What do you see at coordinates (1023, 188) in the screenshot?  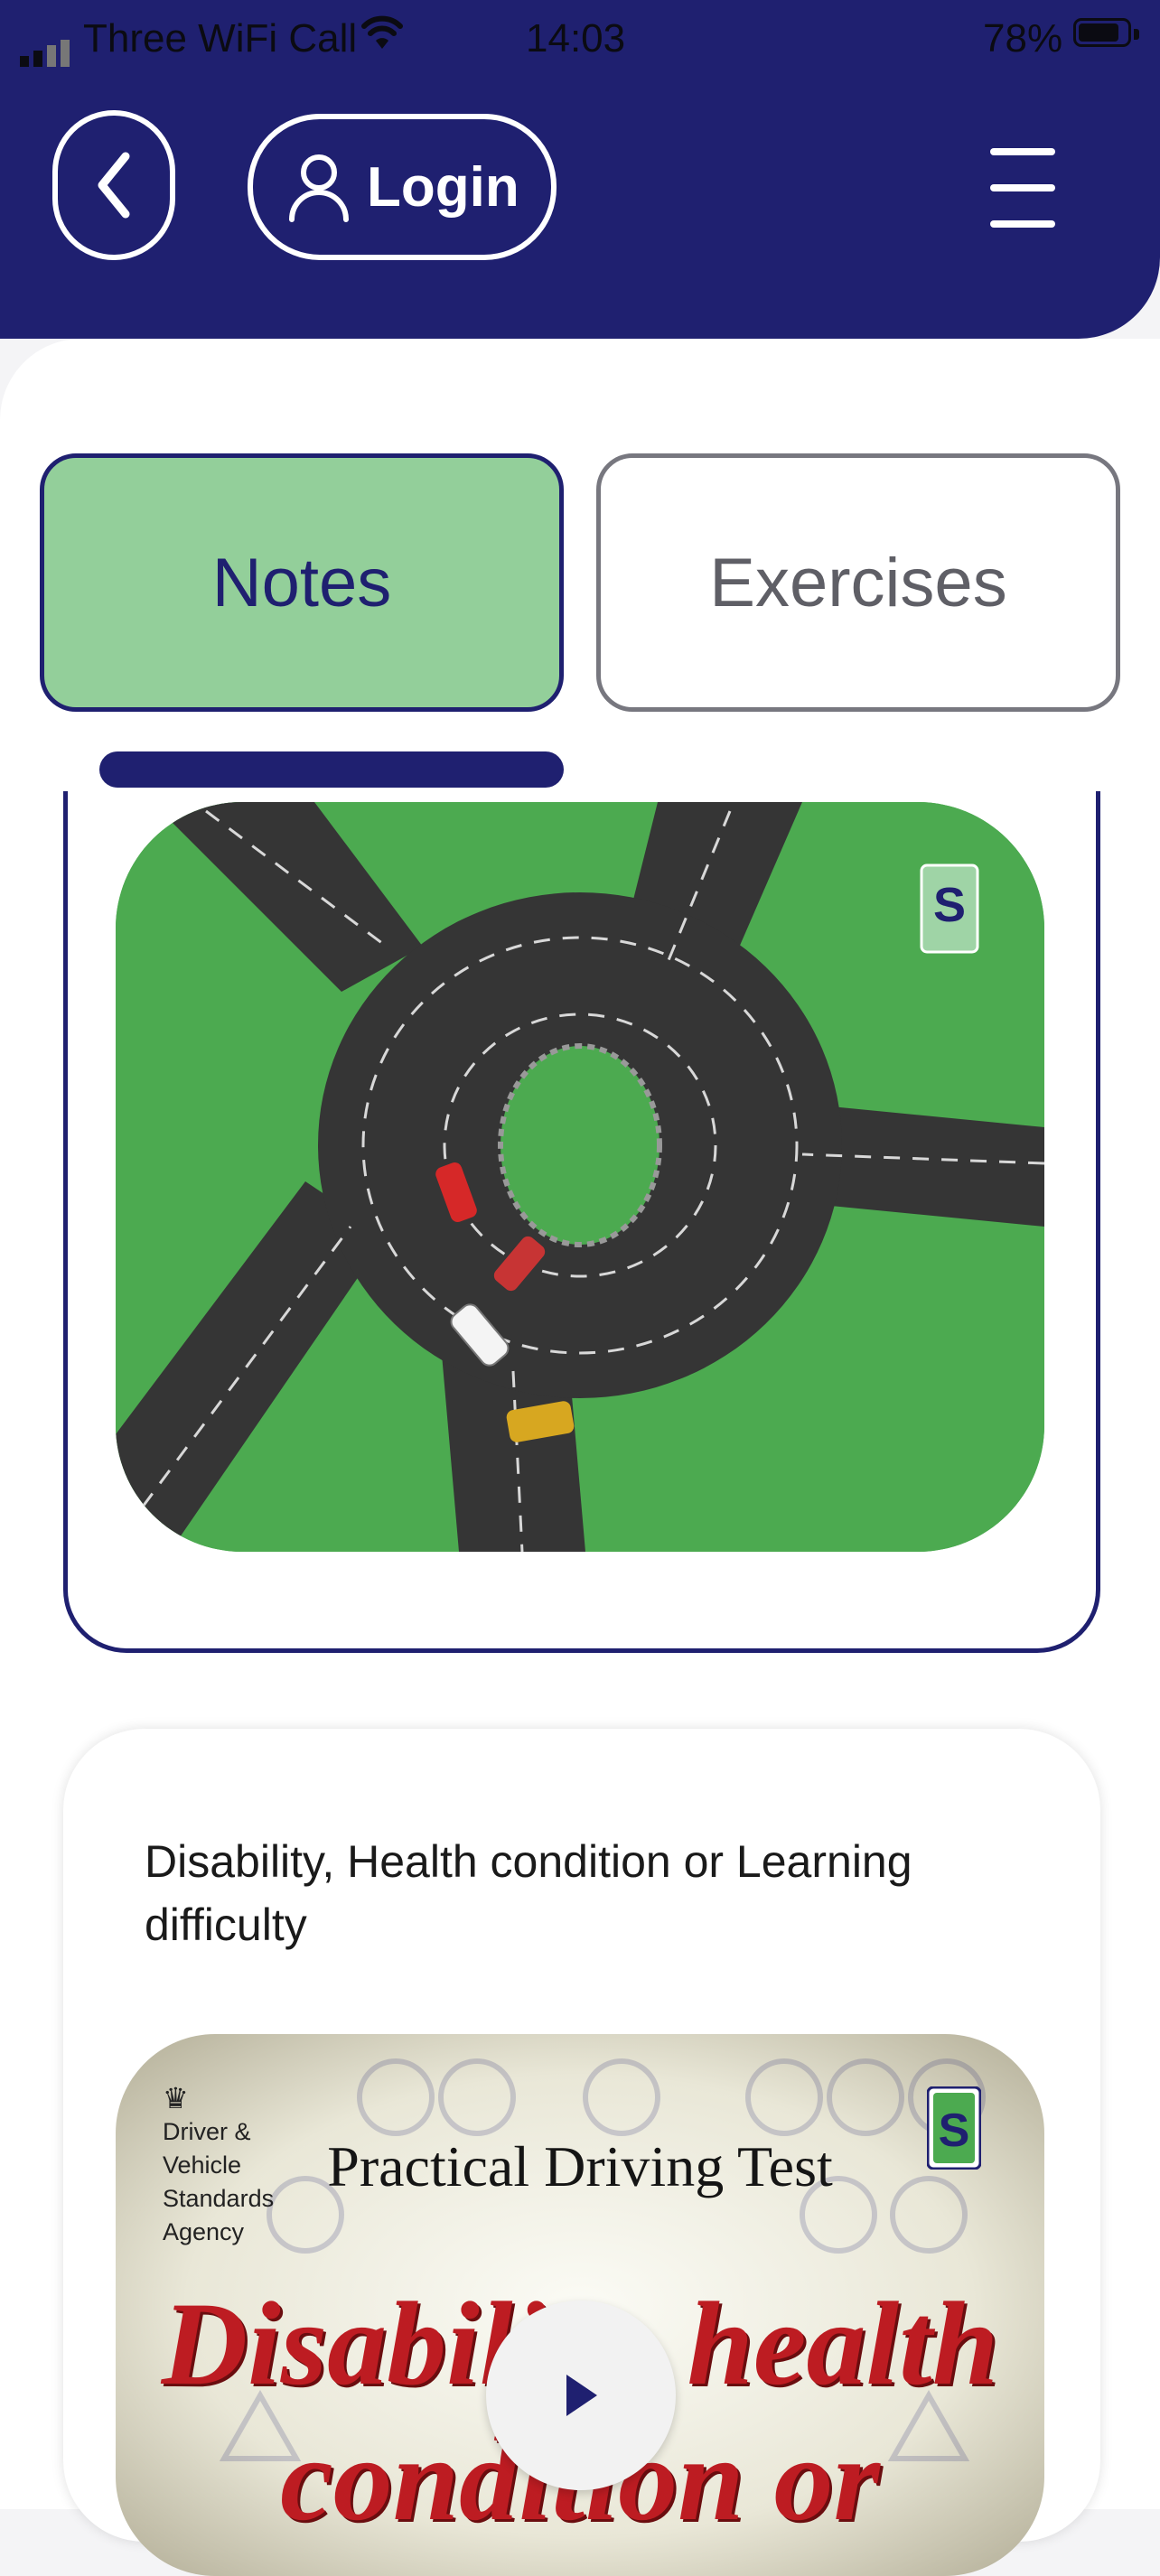 I see `hamburger-menu-icon` at bounding box center [1023, 188].